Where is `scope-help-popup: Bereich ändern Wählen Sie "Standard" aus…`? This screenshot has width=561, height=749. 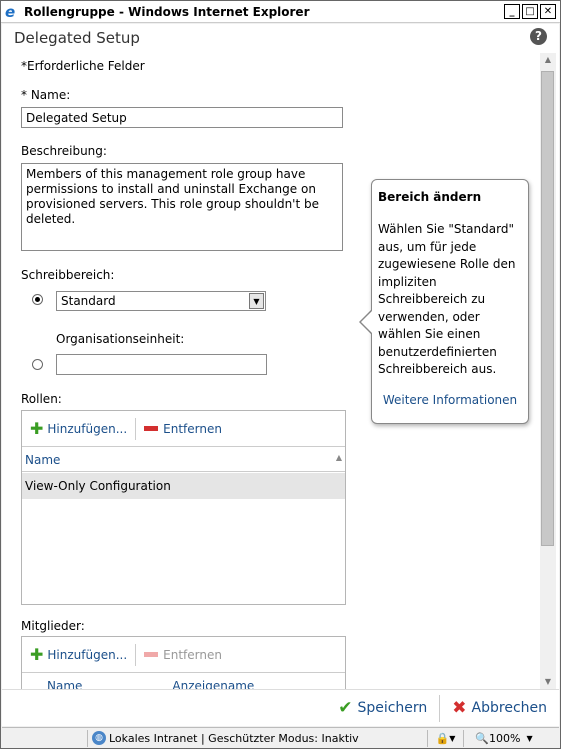
scope-help-popup: Bereich ändern Wählen Sie "Standard" aus… is located at coordinates (450, 301).